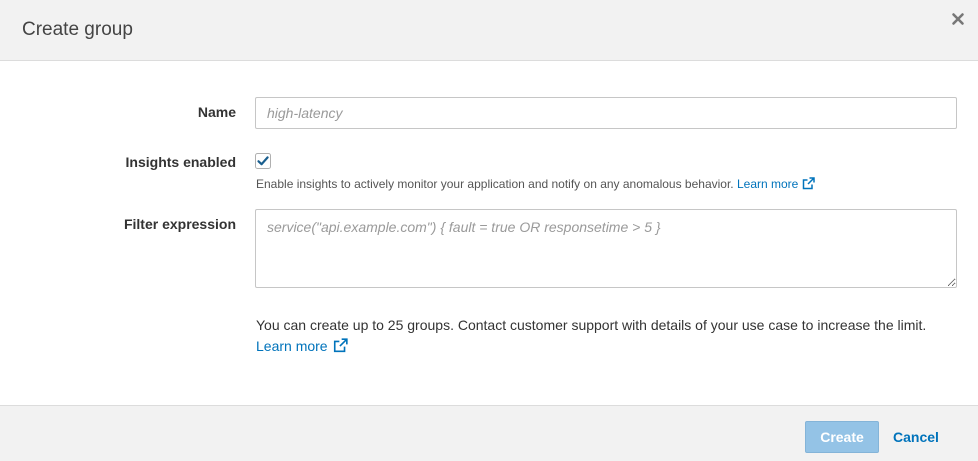 This screenshot has height=461, width=978. I want to click on insights-enabled-label: Insights enabled, so click(180, 162).